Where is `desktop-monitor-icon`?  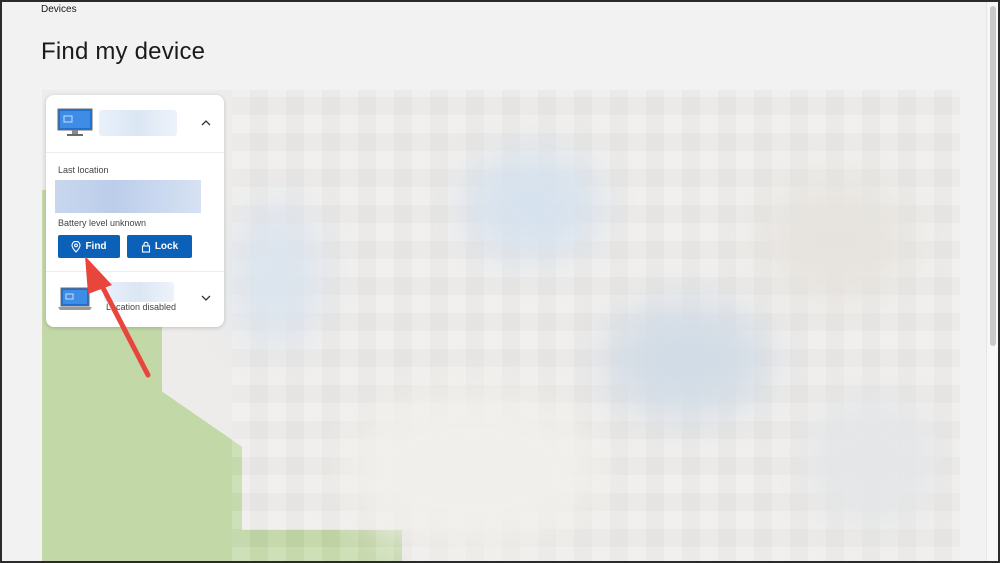
desktop-monitor-icon is located at coordinates (75, 122).